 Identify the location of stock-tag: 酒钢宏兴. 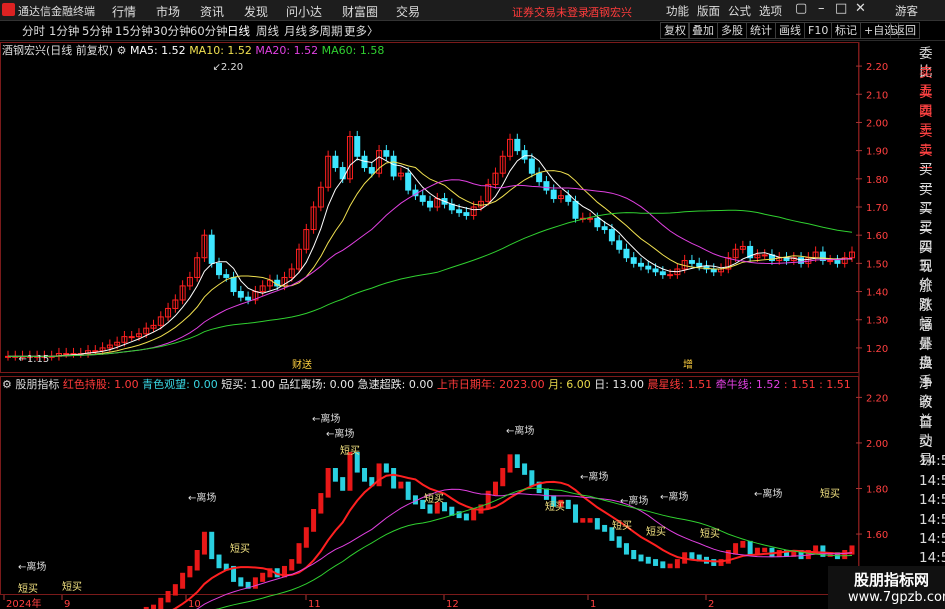
(610, 12).